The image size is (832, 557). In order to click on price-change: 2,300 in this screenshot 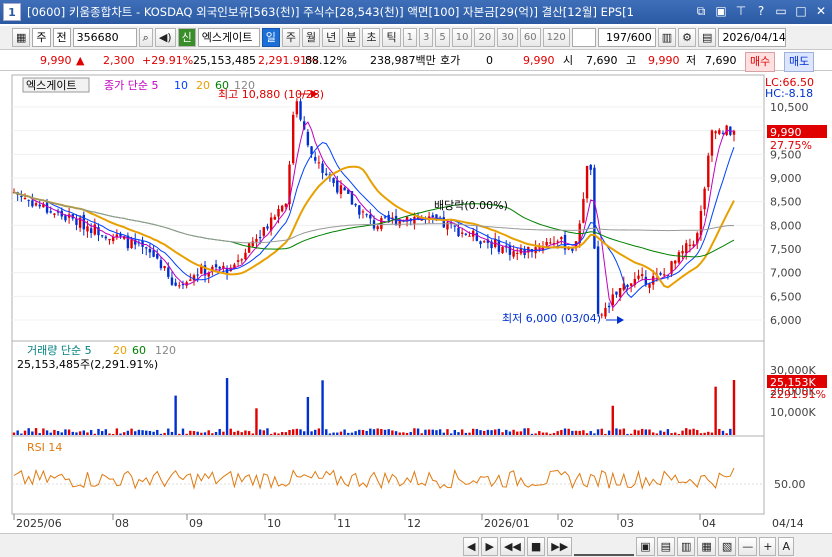, I will do `click(119, 60)`.